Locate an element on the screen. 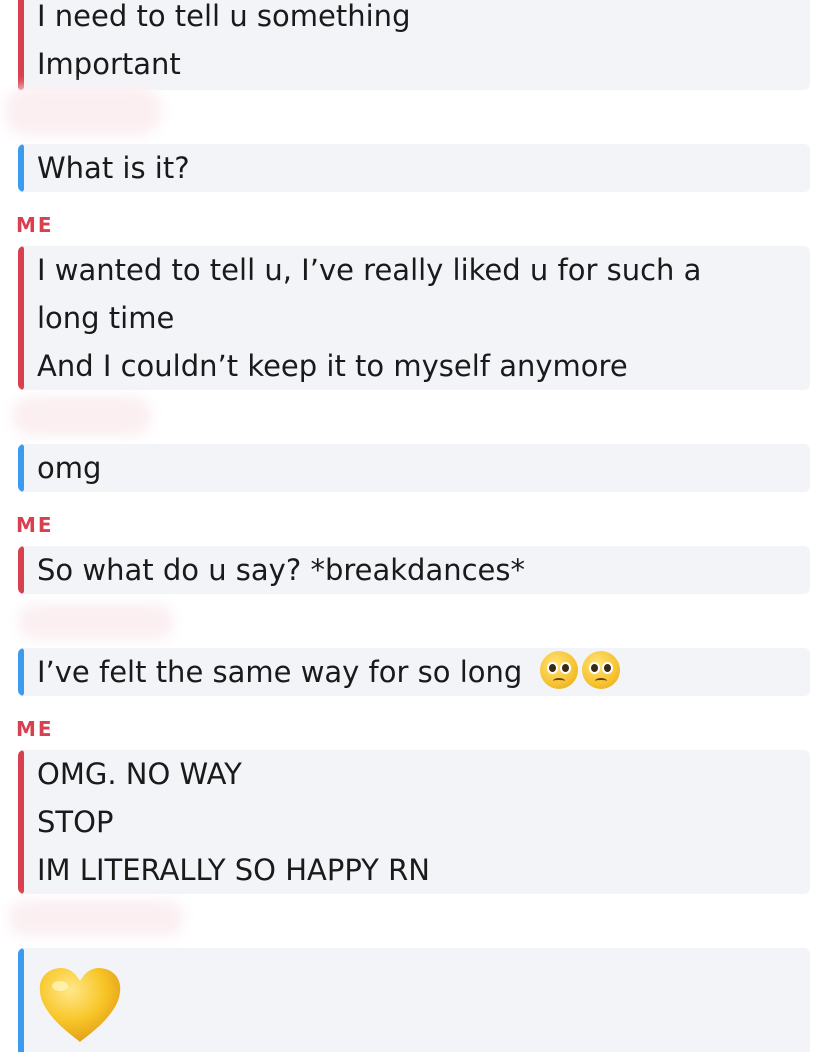  message-bubble is located at coordinates (414, 1000).